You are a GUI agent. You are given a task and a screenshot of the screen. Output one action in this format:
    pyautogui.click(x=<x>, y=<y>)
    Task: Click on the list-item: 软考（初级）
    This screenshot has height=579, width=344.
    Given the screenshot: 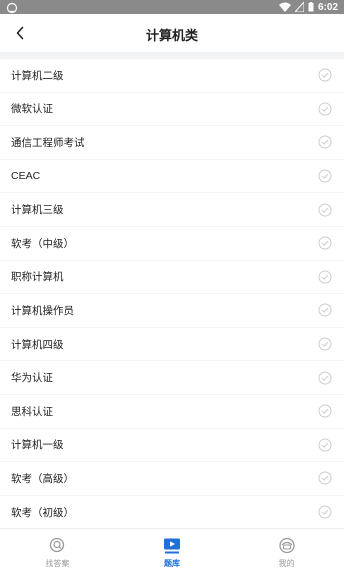 What is the action you would take?
    pyautogui.click(x=172, y=510)
    